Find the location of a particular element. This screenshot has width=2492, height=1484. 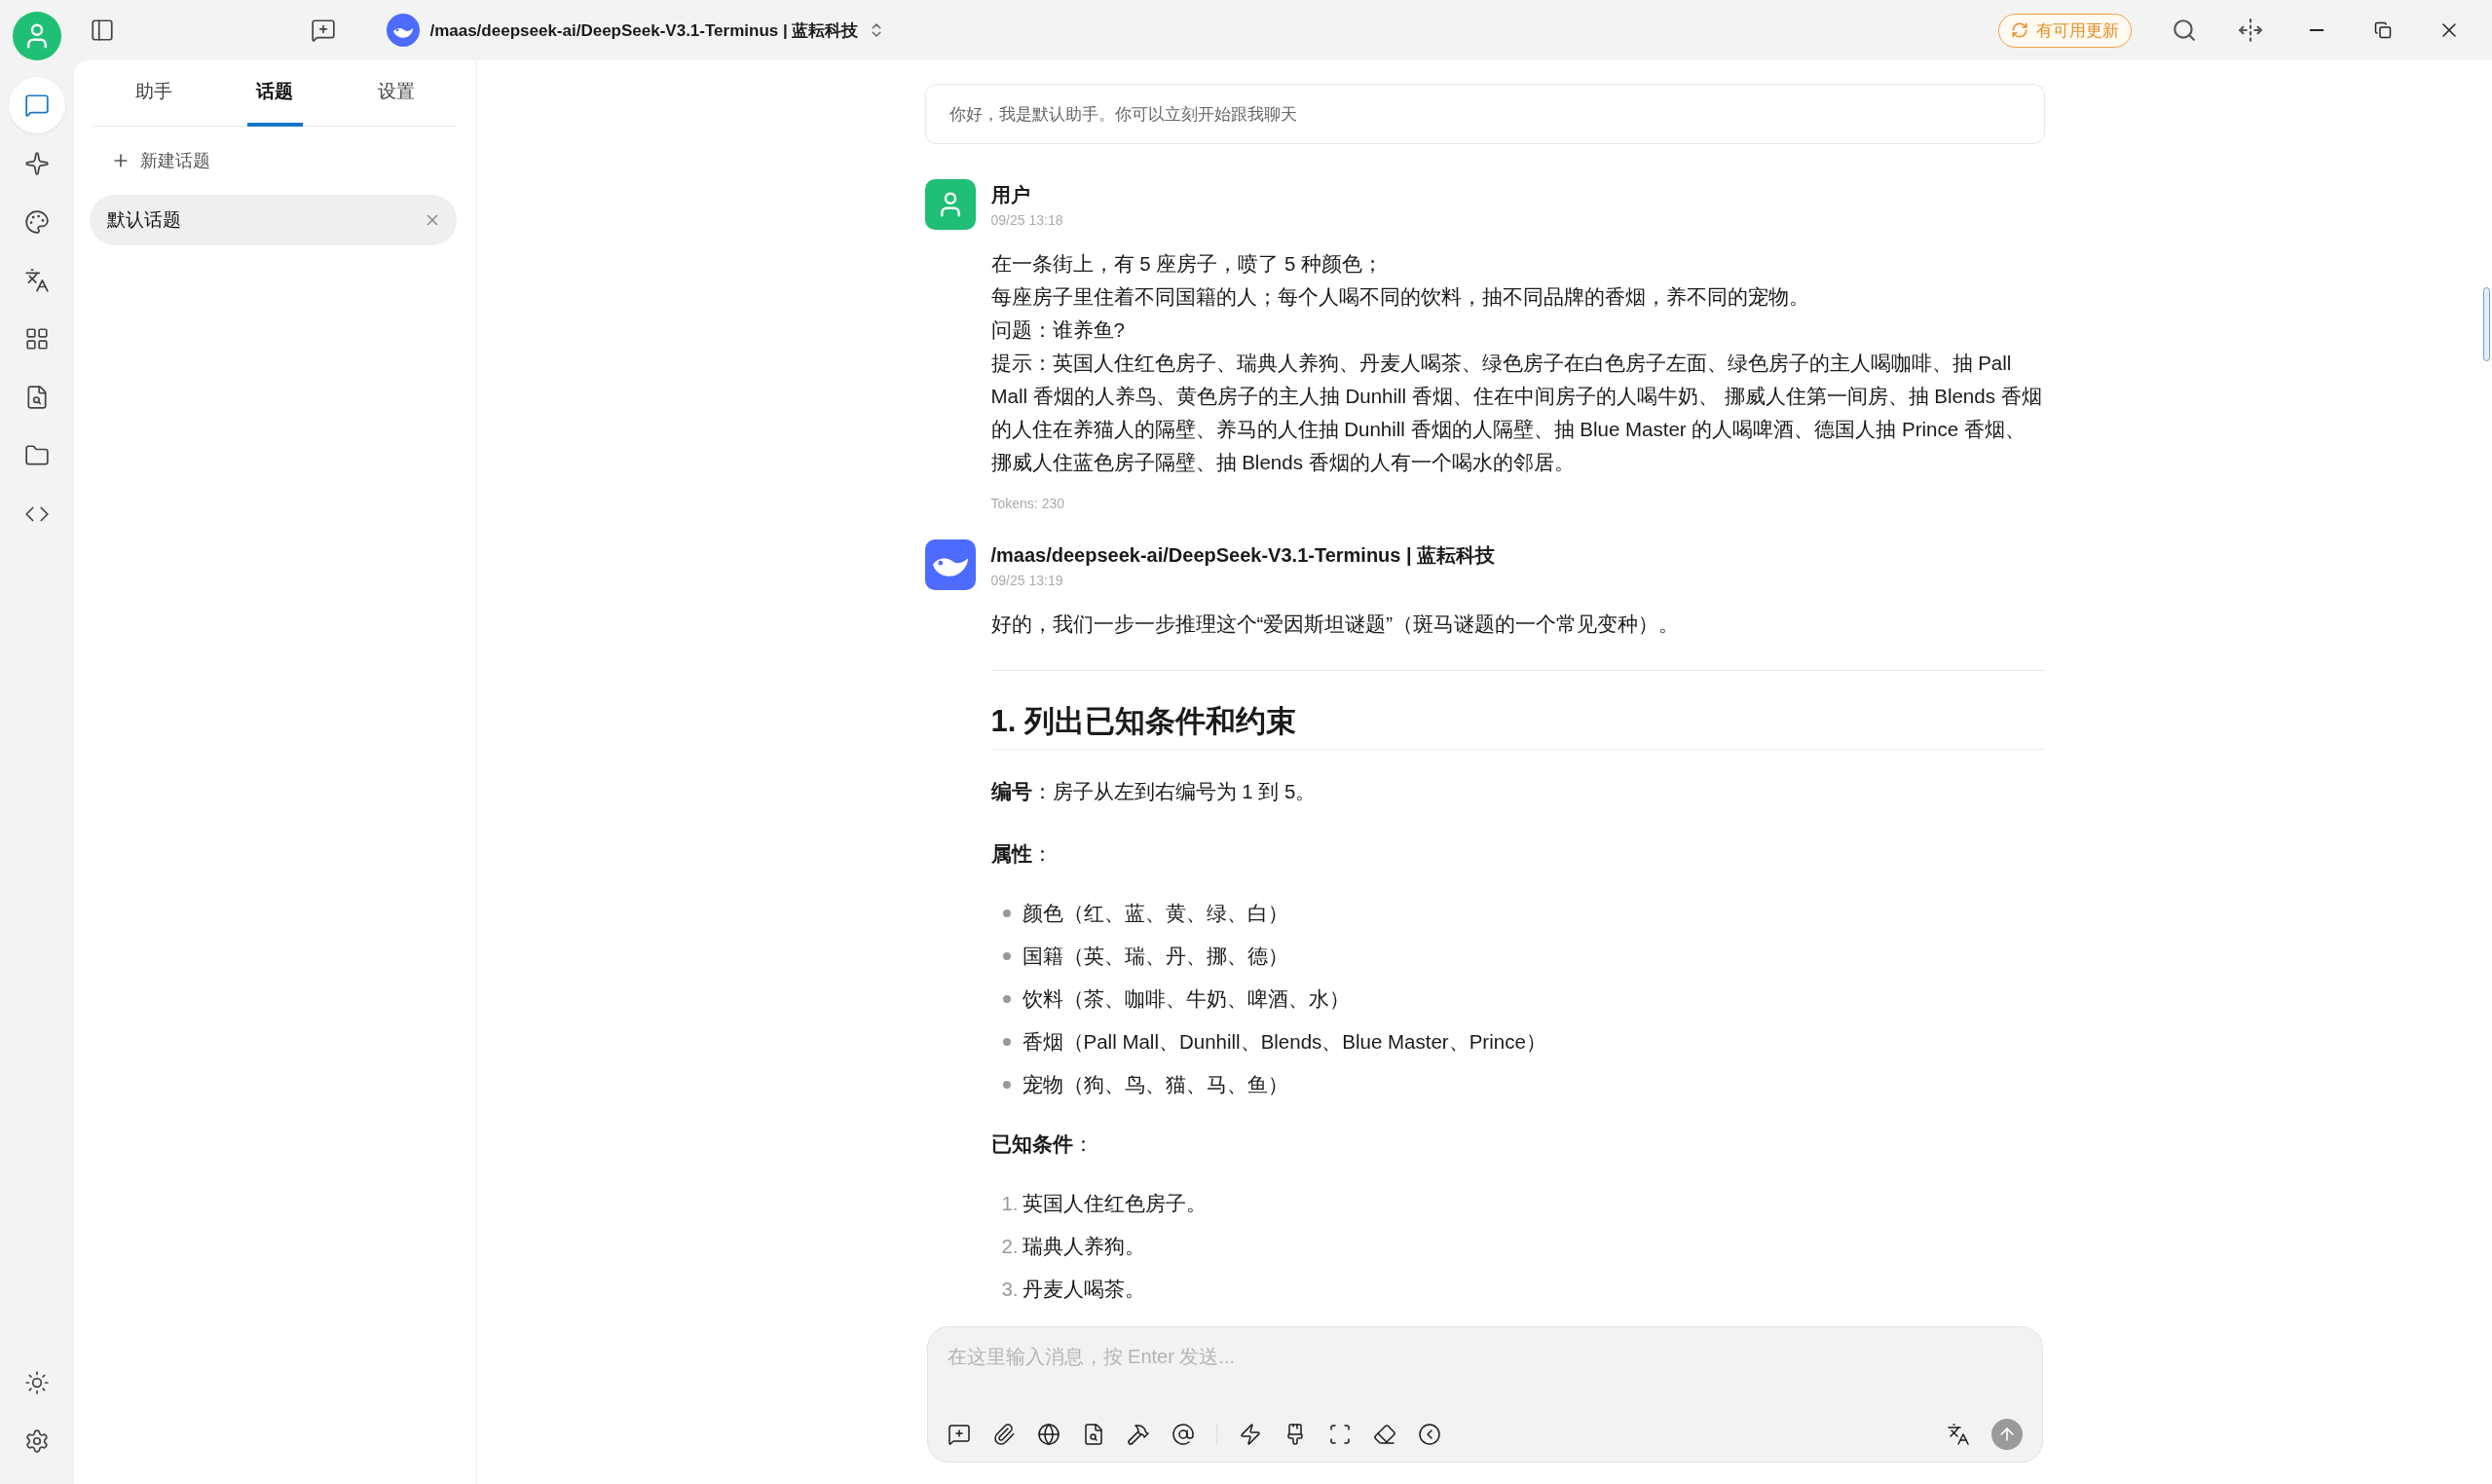

list-number: 1. is located at coordinates (1010, 1203).